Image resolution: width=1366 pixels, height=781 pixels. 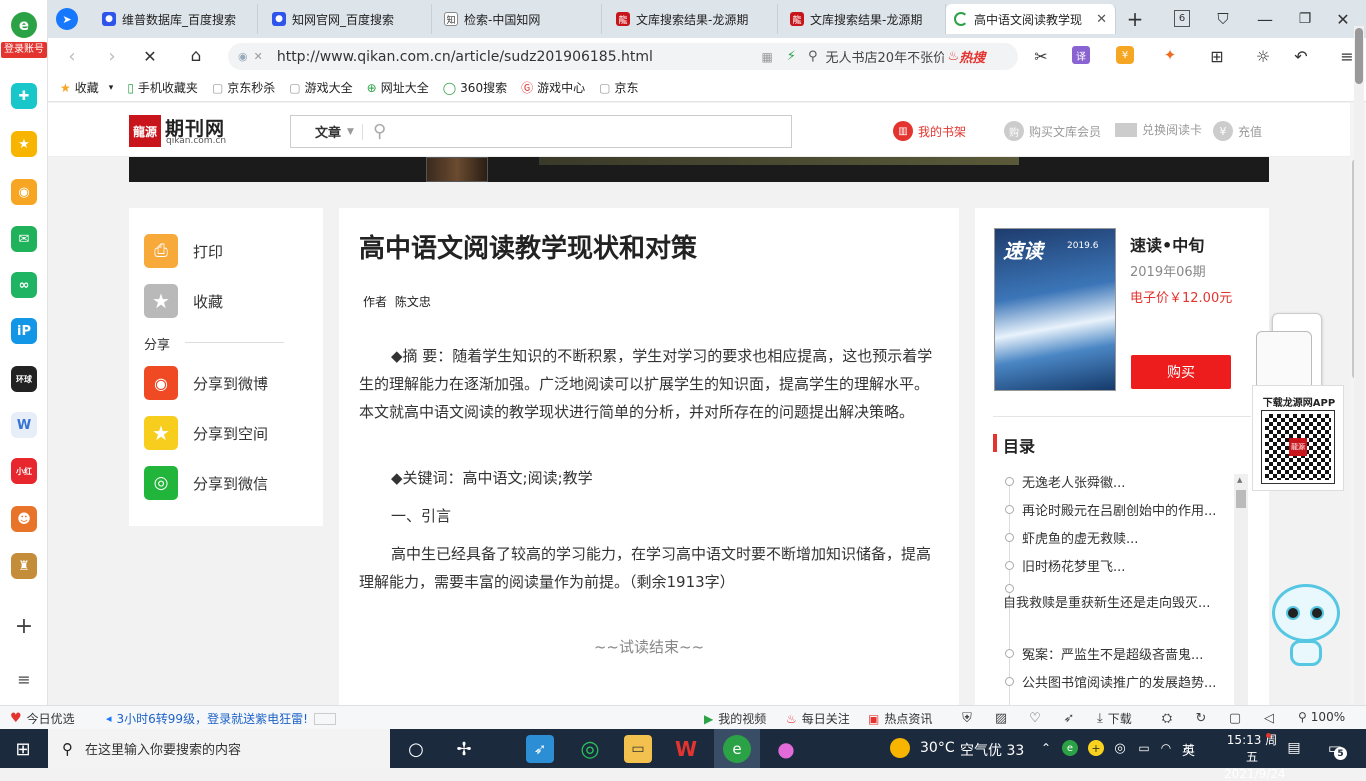 I want to click on coin-icon: ¥, so click(x=1125, y=55).